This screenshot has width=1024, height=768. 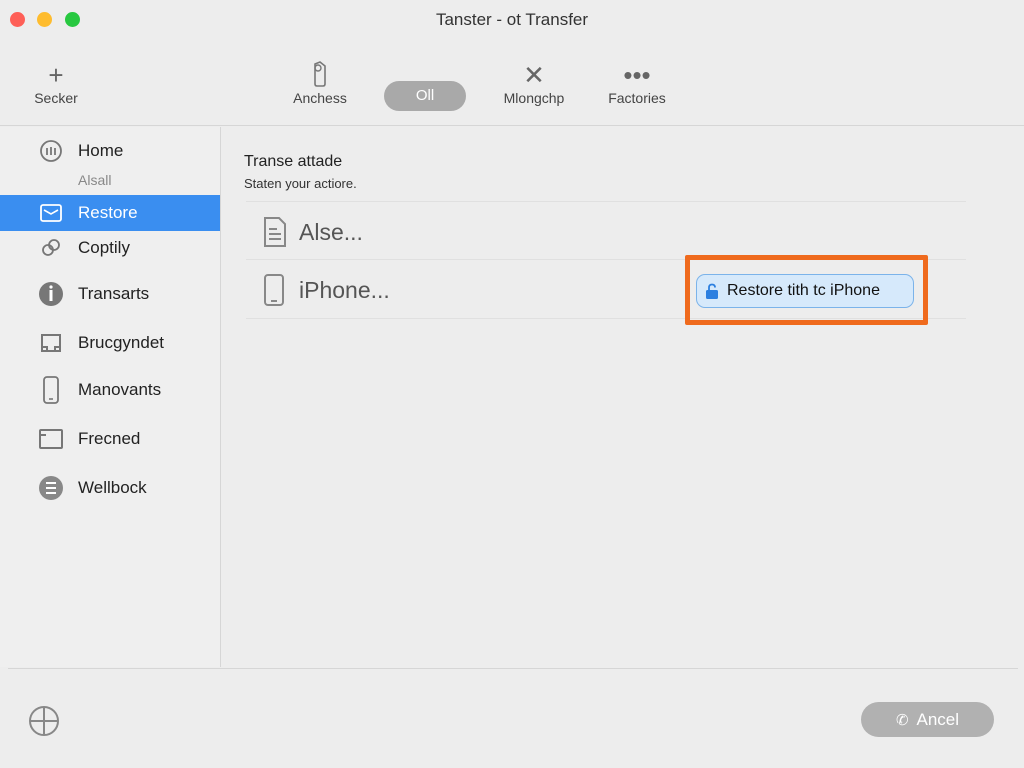 What do you see at coordinates (275, 232) in the screenshot?
I see `document-icon` at bounding box center [275, 232].